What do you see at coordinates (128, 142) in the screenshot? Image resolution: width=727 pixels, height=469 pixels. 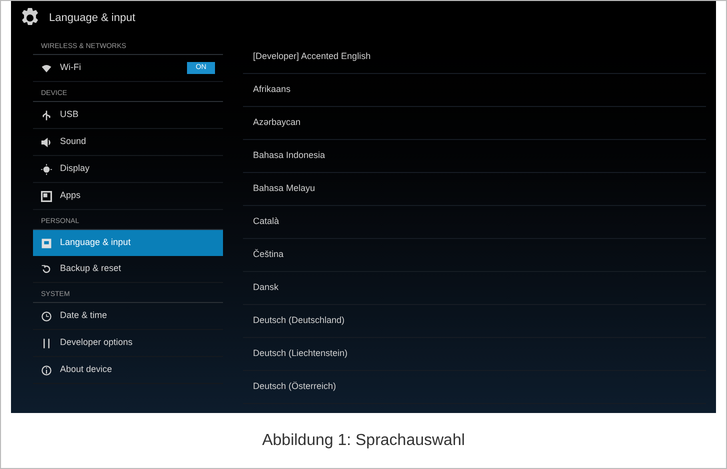 I see `settings-item: Sound` at bounding box center [128, 142].